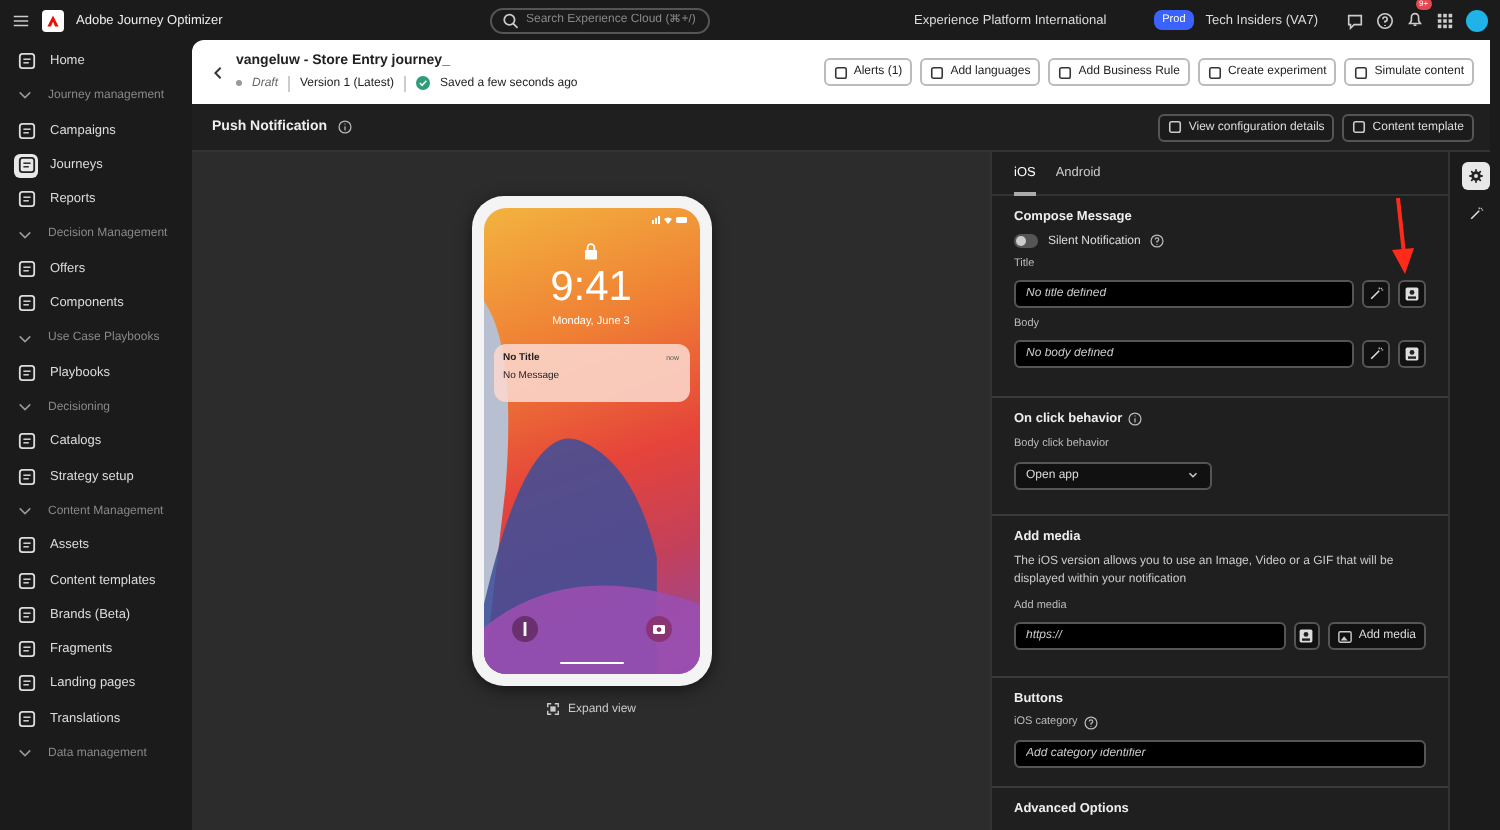  What do you see at coordinates (552, 709) in the screenshot?
I see `expand-icon` at bounding box center [552, 709].